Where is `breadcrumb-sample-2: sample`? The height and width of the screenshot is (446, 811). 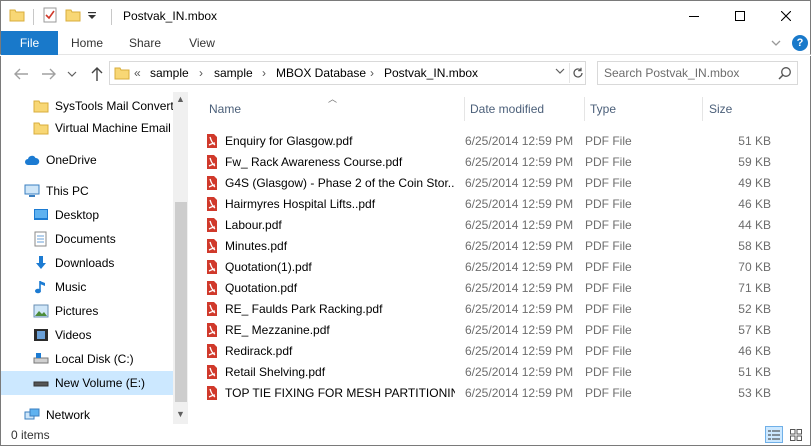
breadcrumb-sample-2: sample is located at coordinates (233, 73).